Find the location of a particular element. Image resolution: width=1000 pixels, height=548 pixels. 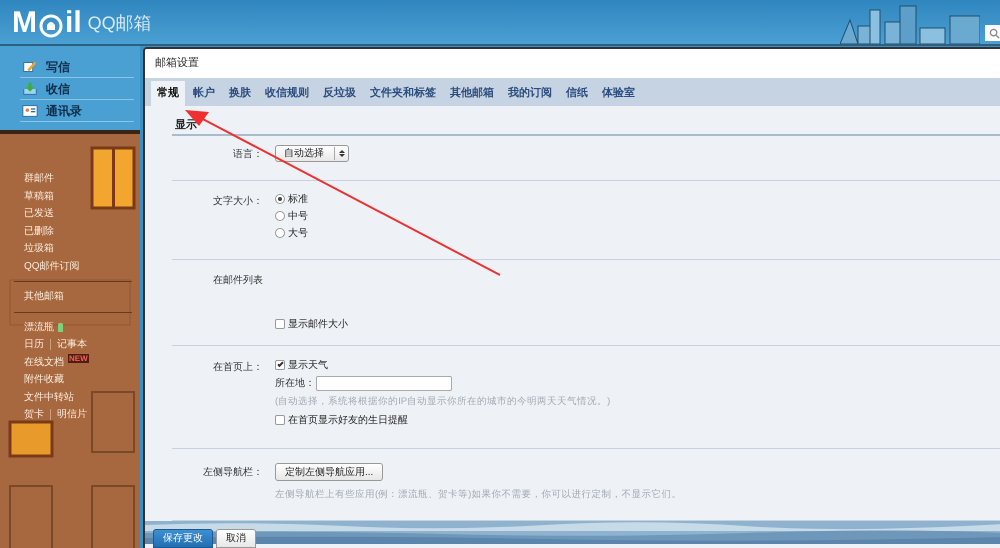

sidebar-link: 记事本 is located at coordinates (72, 344).